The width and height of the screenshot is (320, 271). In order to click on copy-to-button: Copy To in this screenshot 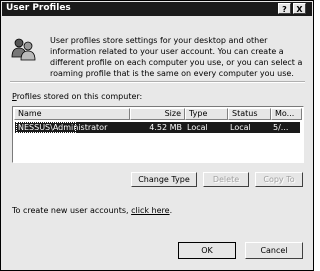, I will do `click(279, 179)`.